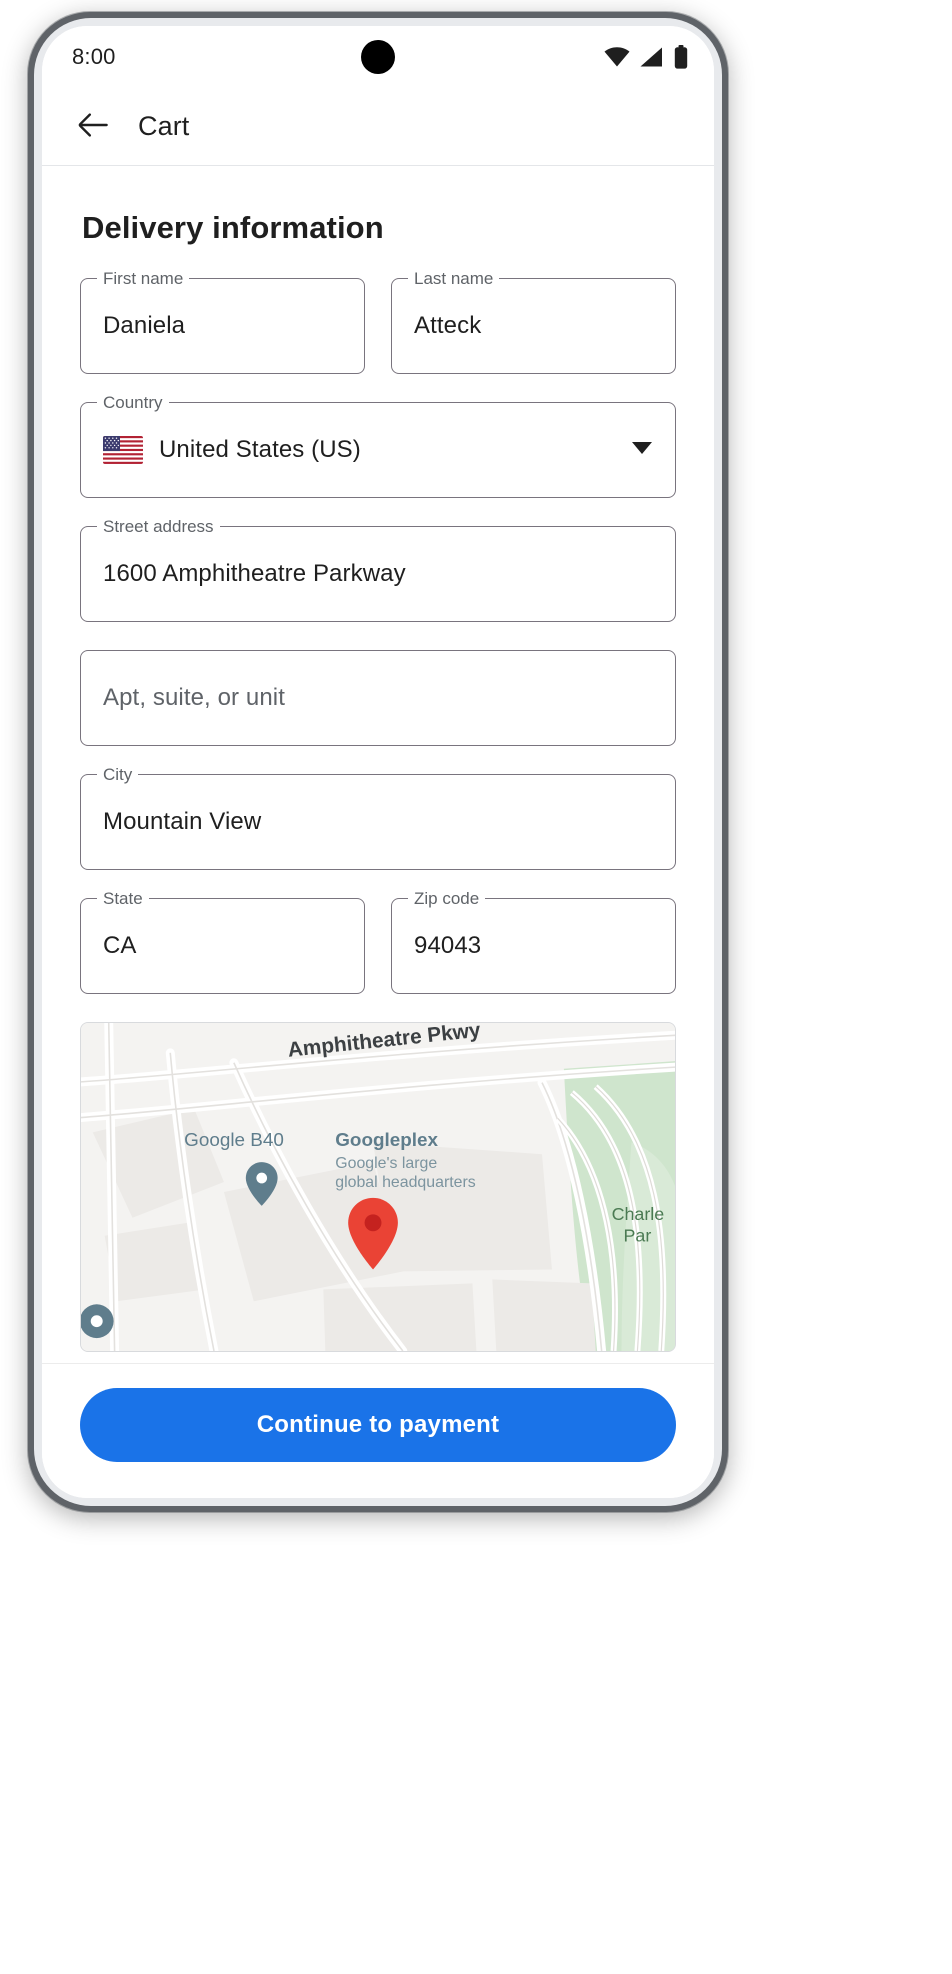  I want to click on country-selected-value: United States (US), so click(260, 450).